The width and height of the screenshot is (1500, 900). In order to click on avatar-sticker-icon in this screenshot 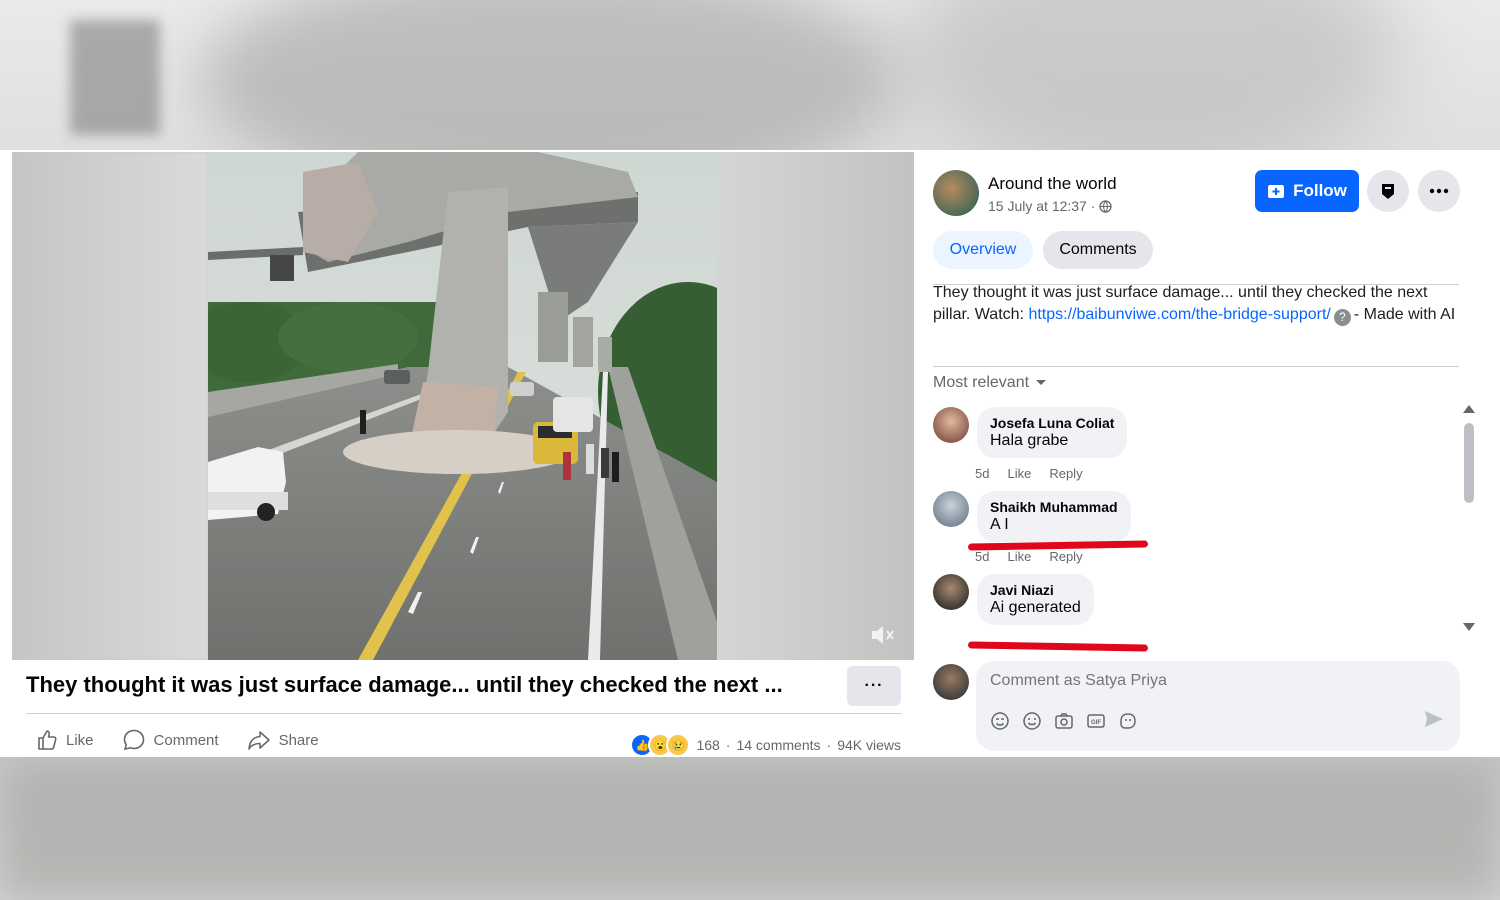, I will do `click(1128, 721)`.